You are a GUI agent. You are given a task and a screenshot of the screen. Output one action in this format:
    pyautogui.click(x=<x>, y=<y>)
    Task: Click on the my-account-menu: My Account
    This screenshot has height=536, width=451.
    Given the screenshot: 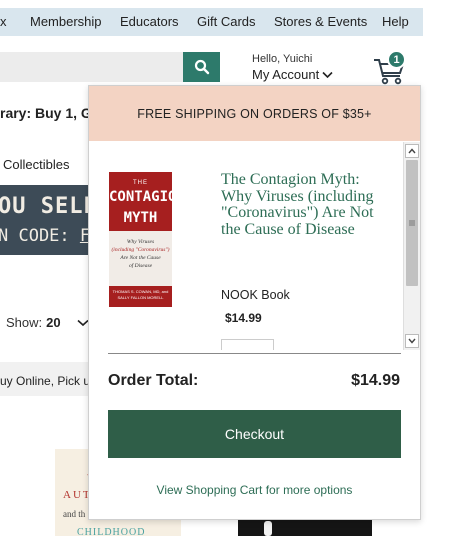 What is the action you would take?
    pyautogui.click(x=292, y=74)
    